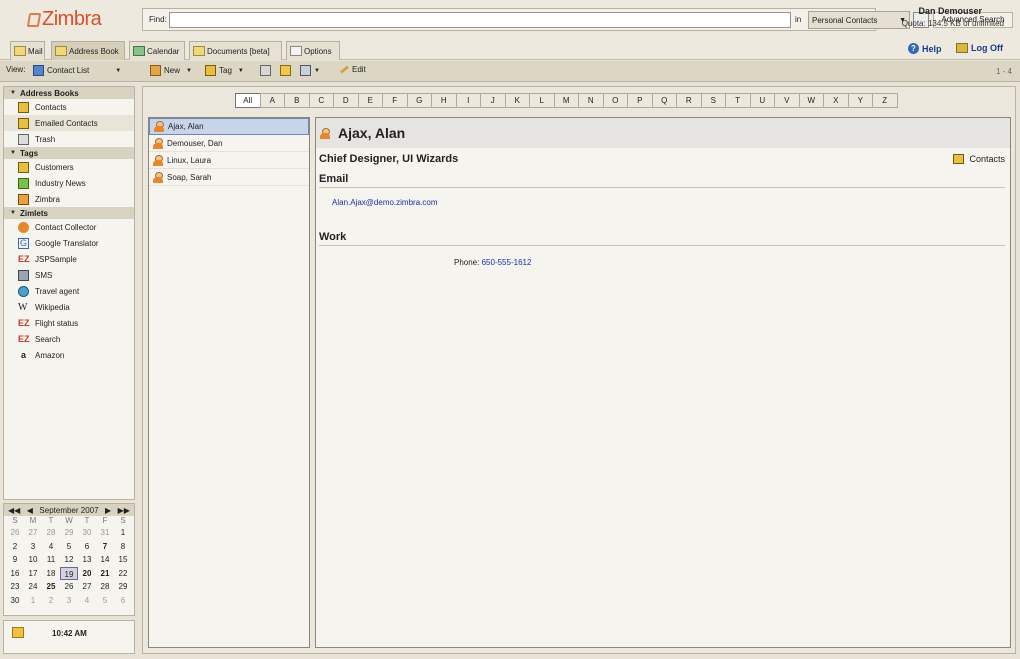 The height and width of the screenshot is (659, 1020). I want to click on sidebar-item-search: EZ Search, so click(69, 339).